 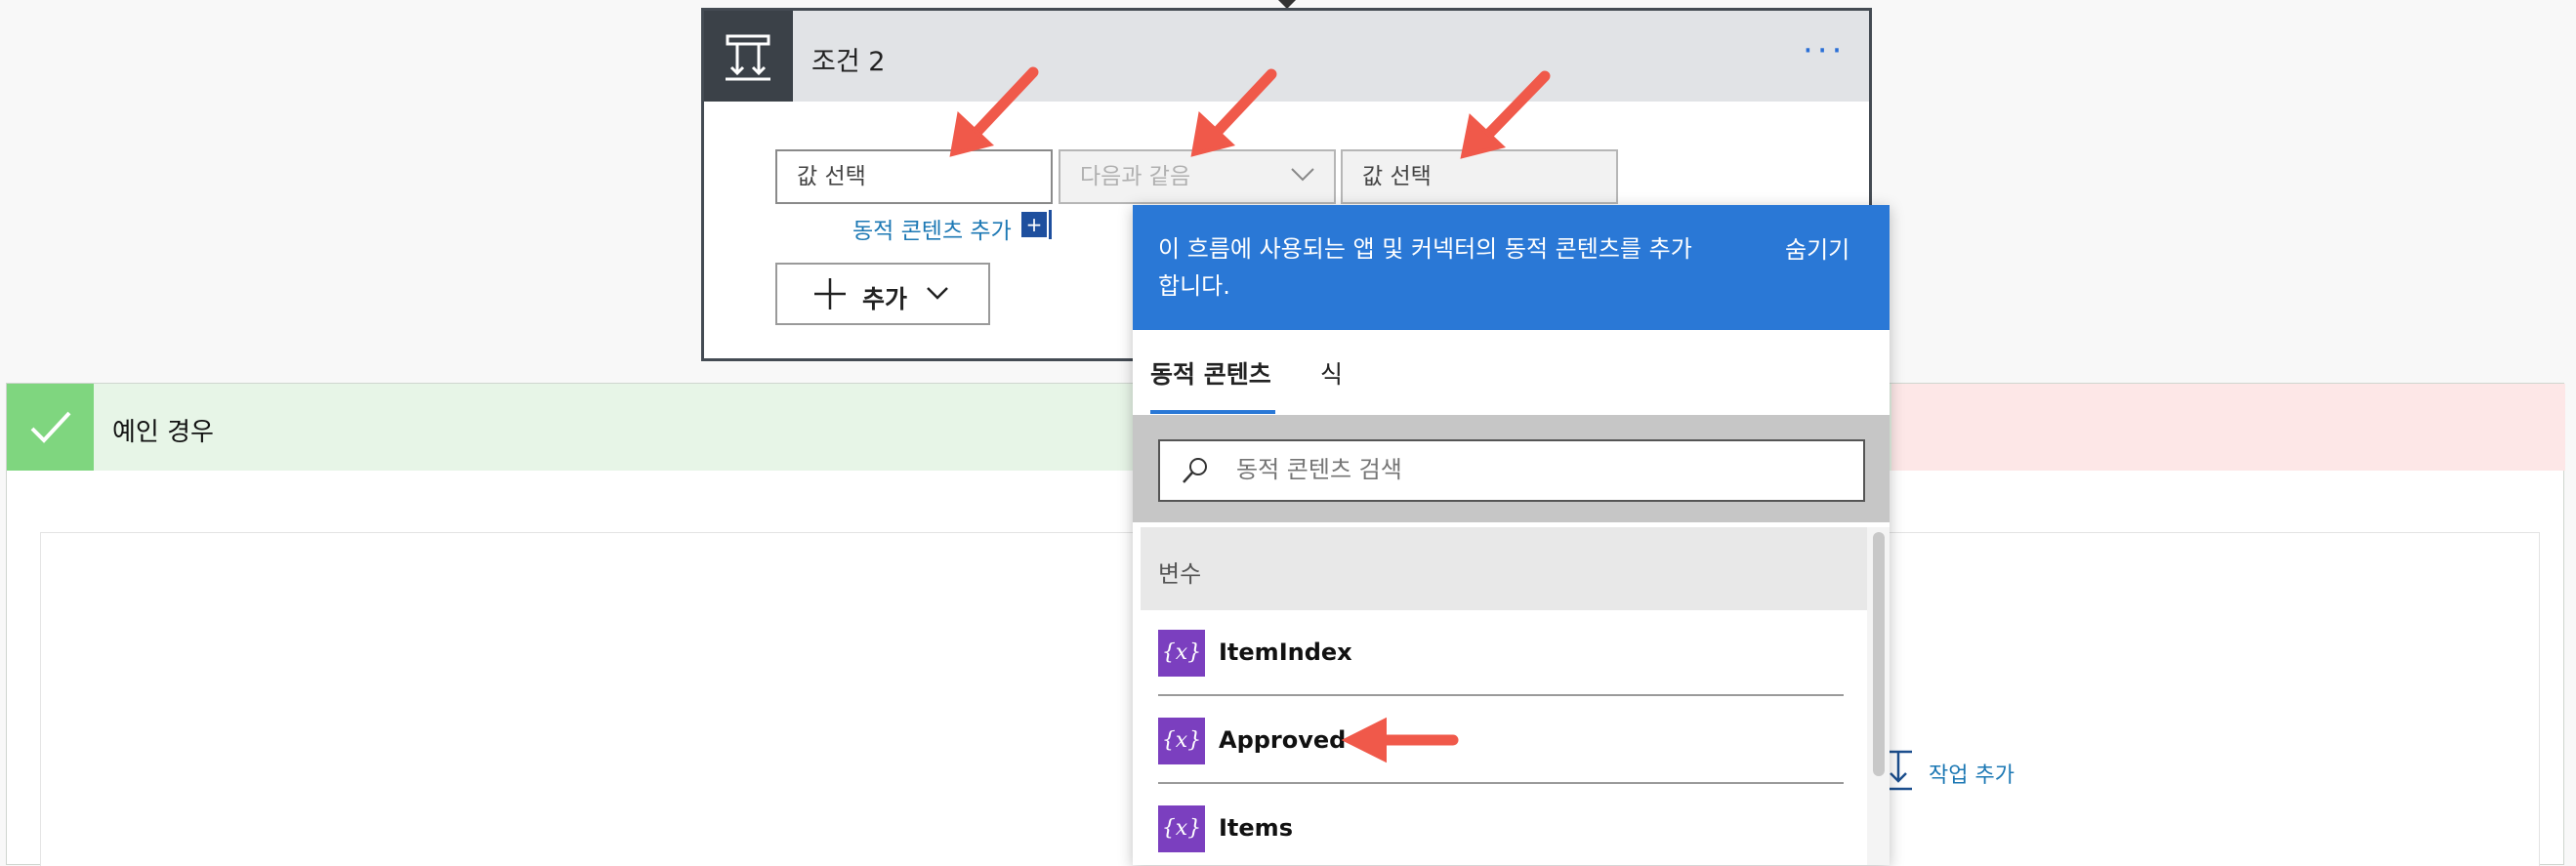 I want to click on more-options-icon: ···, so click(x=1825, y=50).